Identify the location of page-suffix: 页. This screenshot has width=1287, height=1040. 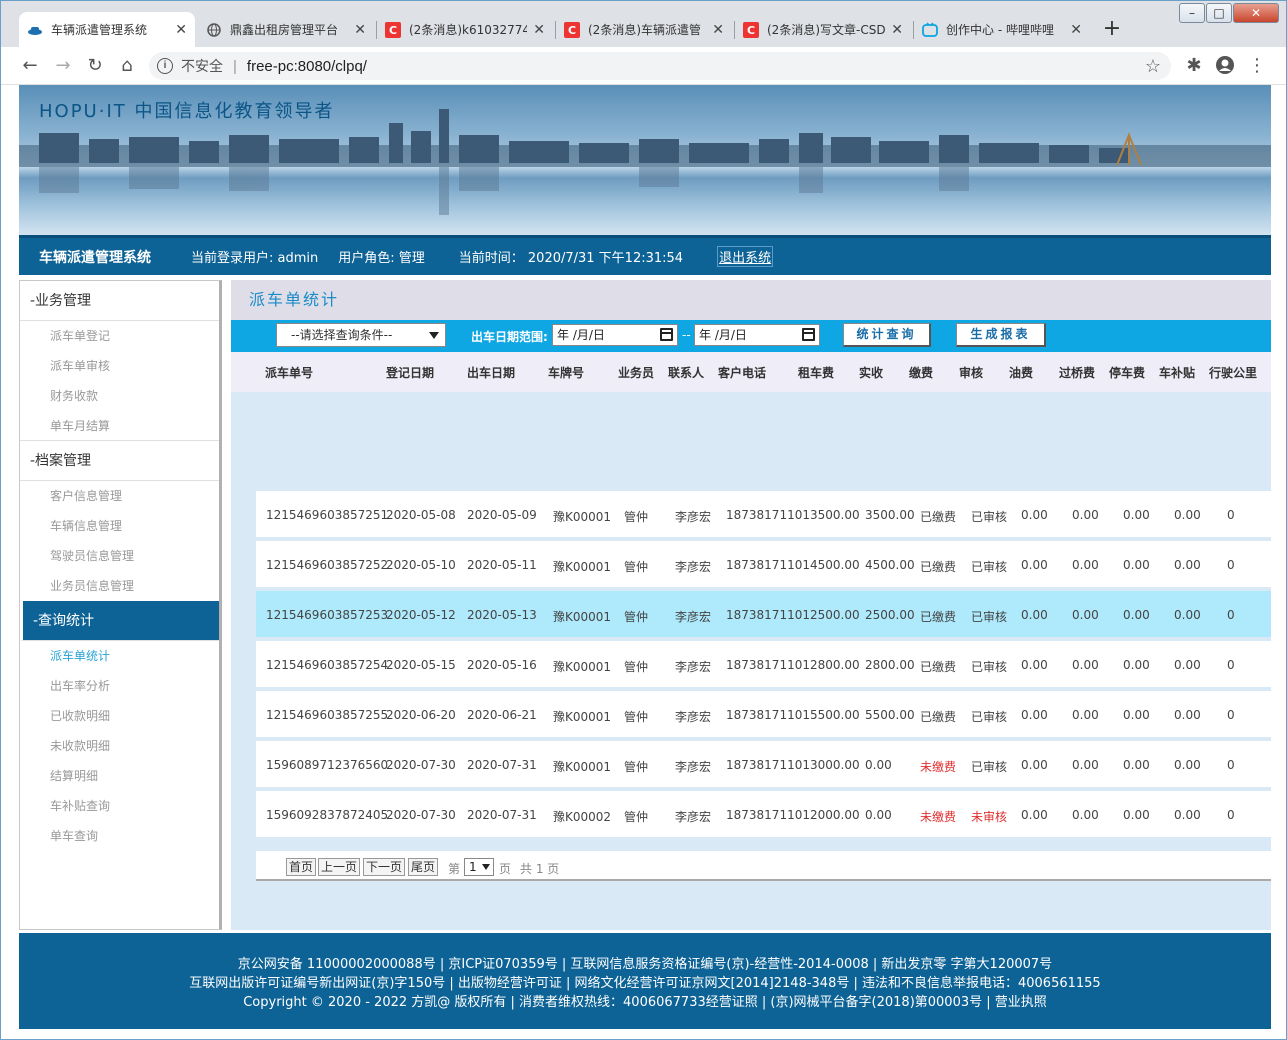
(505, 869).